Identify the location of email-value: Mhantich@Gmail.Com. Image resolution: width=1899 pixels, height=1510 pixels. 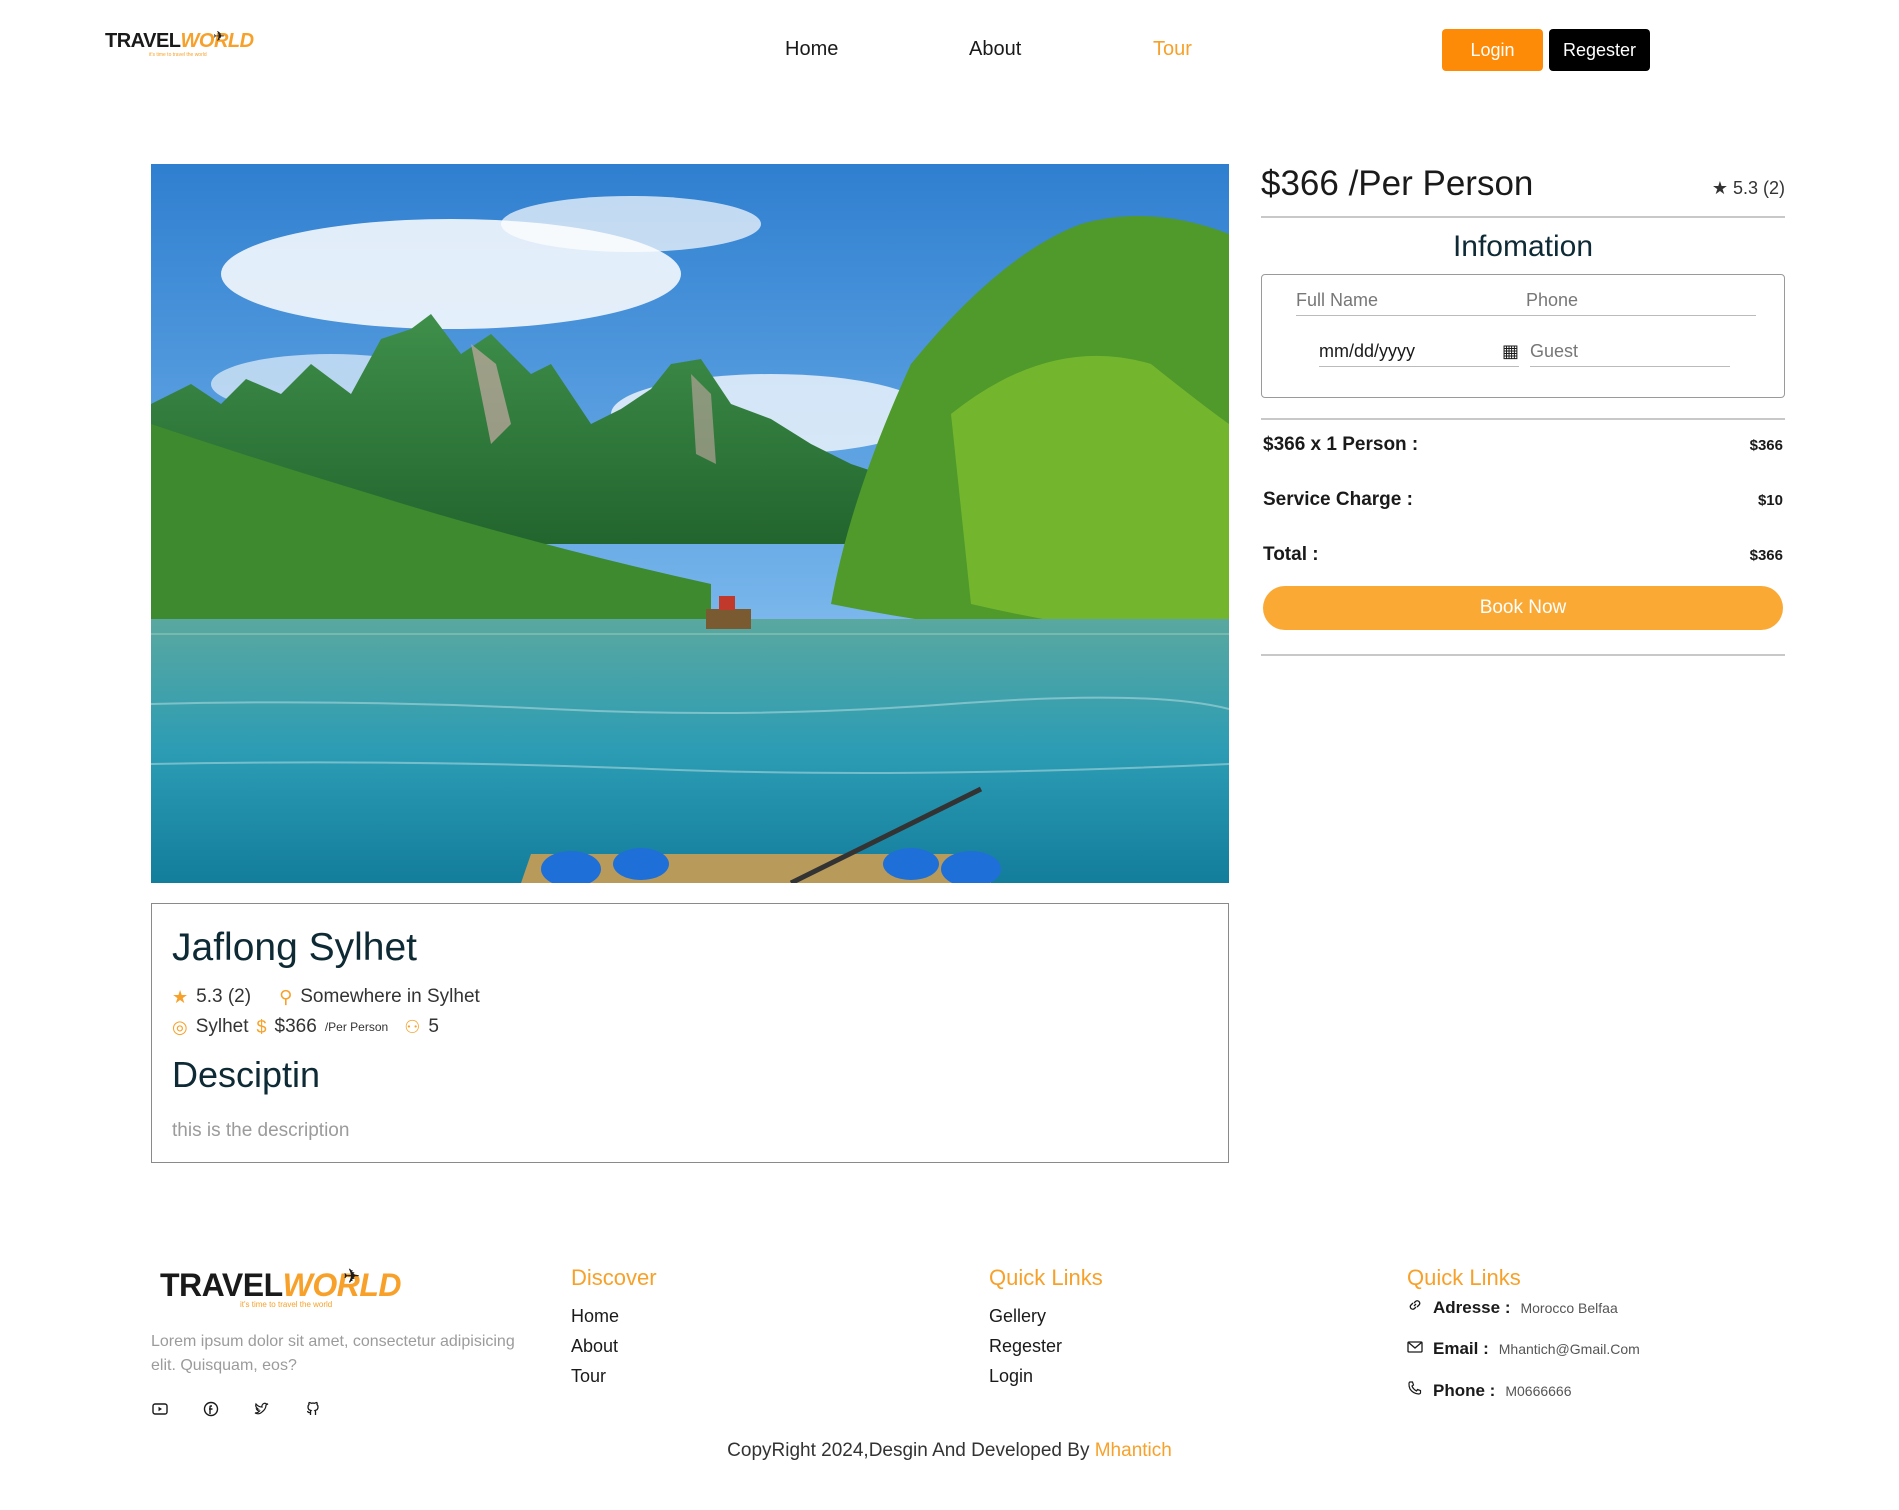
(1569, 1349).